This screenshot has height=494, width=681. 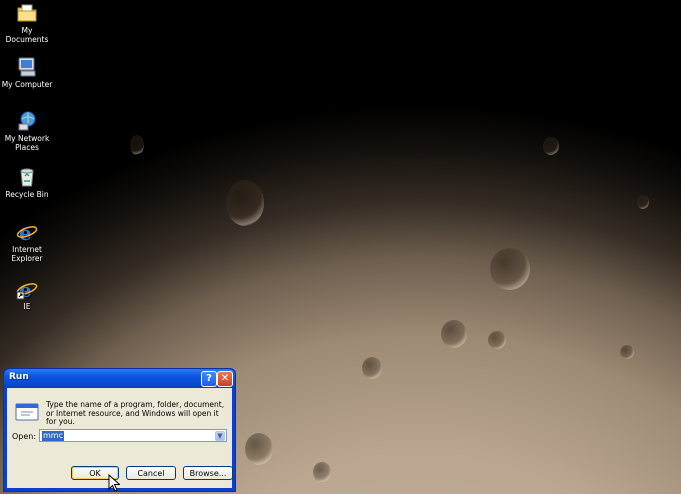 I want to click on open-label: Open:, so click(x=24, y=436).